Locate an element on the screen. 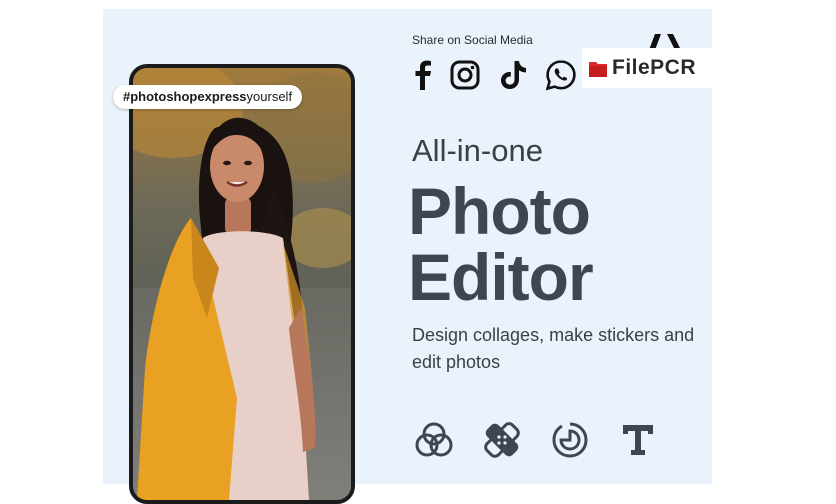  edit-photo-icon is located at coordinates (570, 440).